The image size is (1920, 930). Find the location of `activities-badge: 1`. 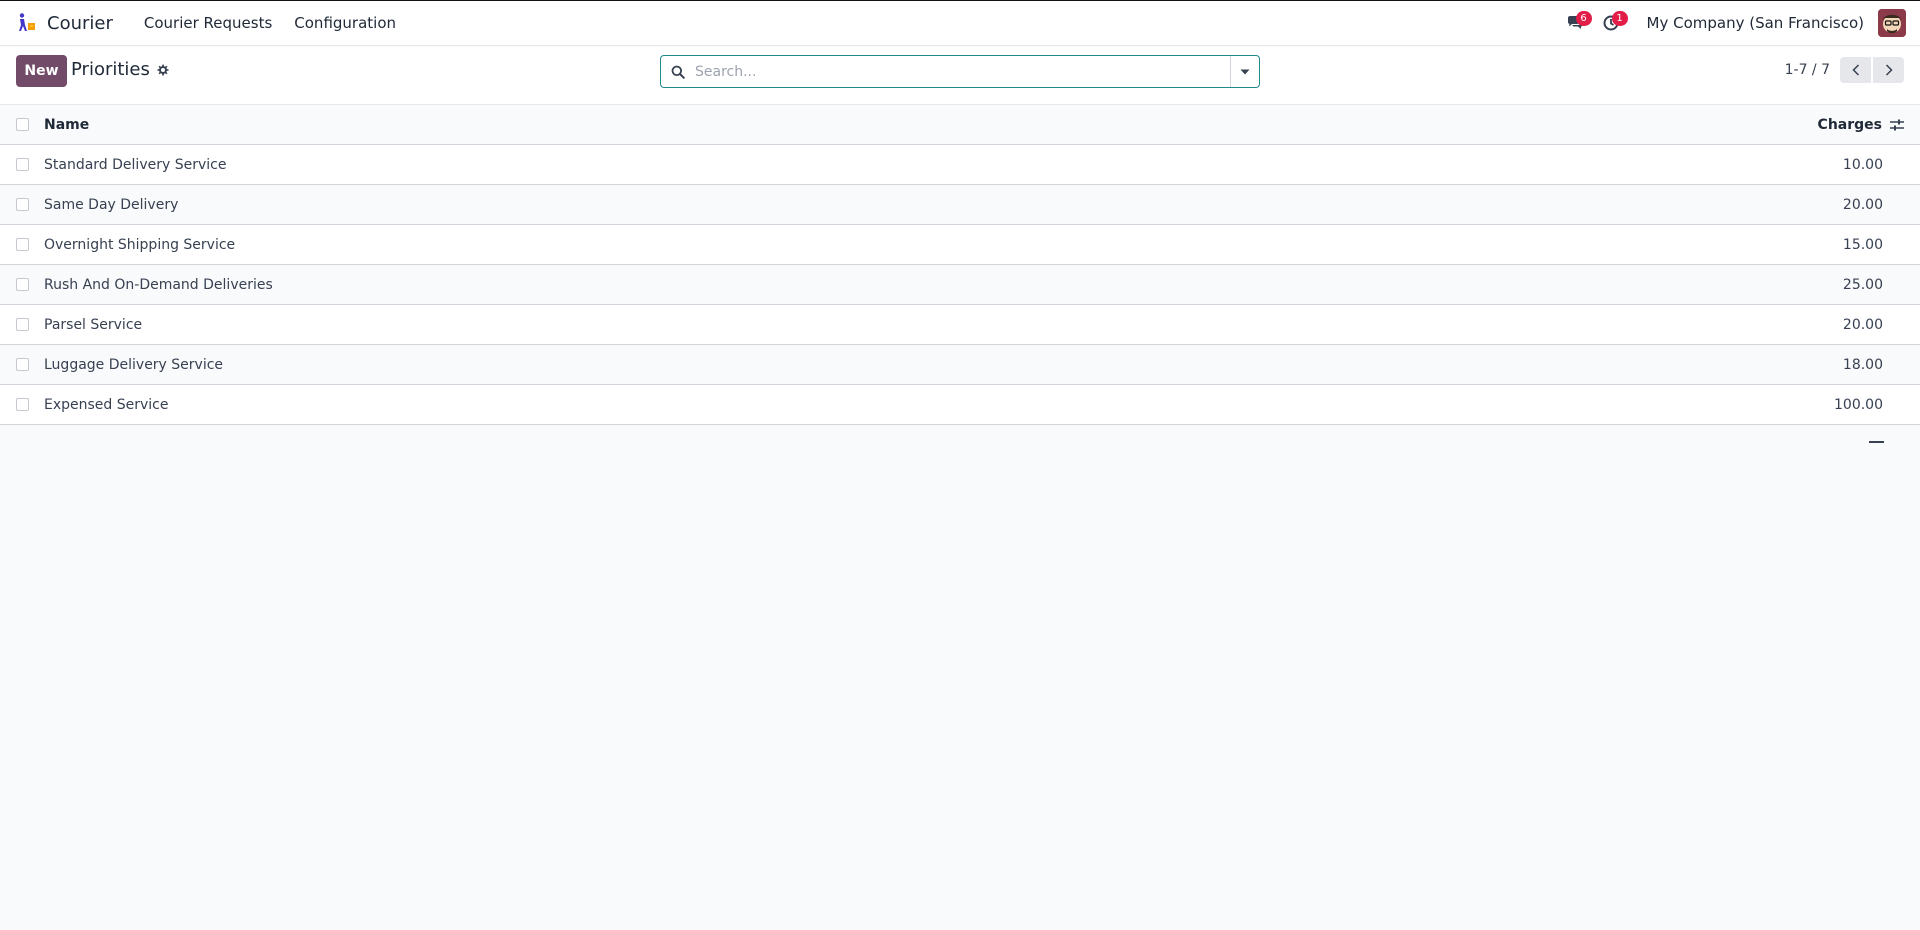

activities-badge: 1 is located at coordinates (1619, 18).